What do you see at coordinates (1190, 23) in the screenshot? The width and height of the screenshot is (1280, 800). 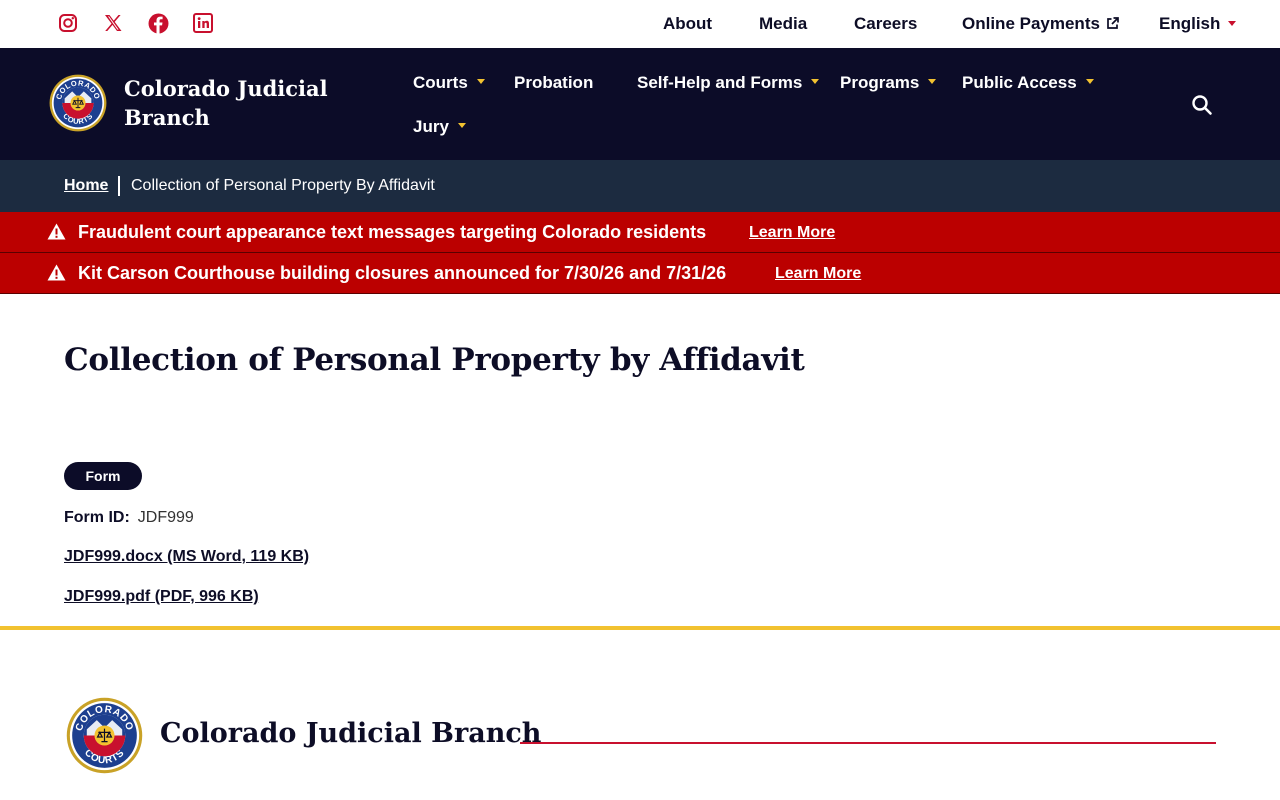 I see `language-label: English` at bounding box center [1190, 23].